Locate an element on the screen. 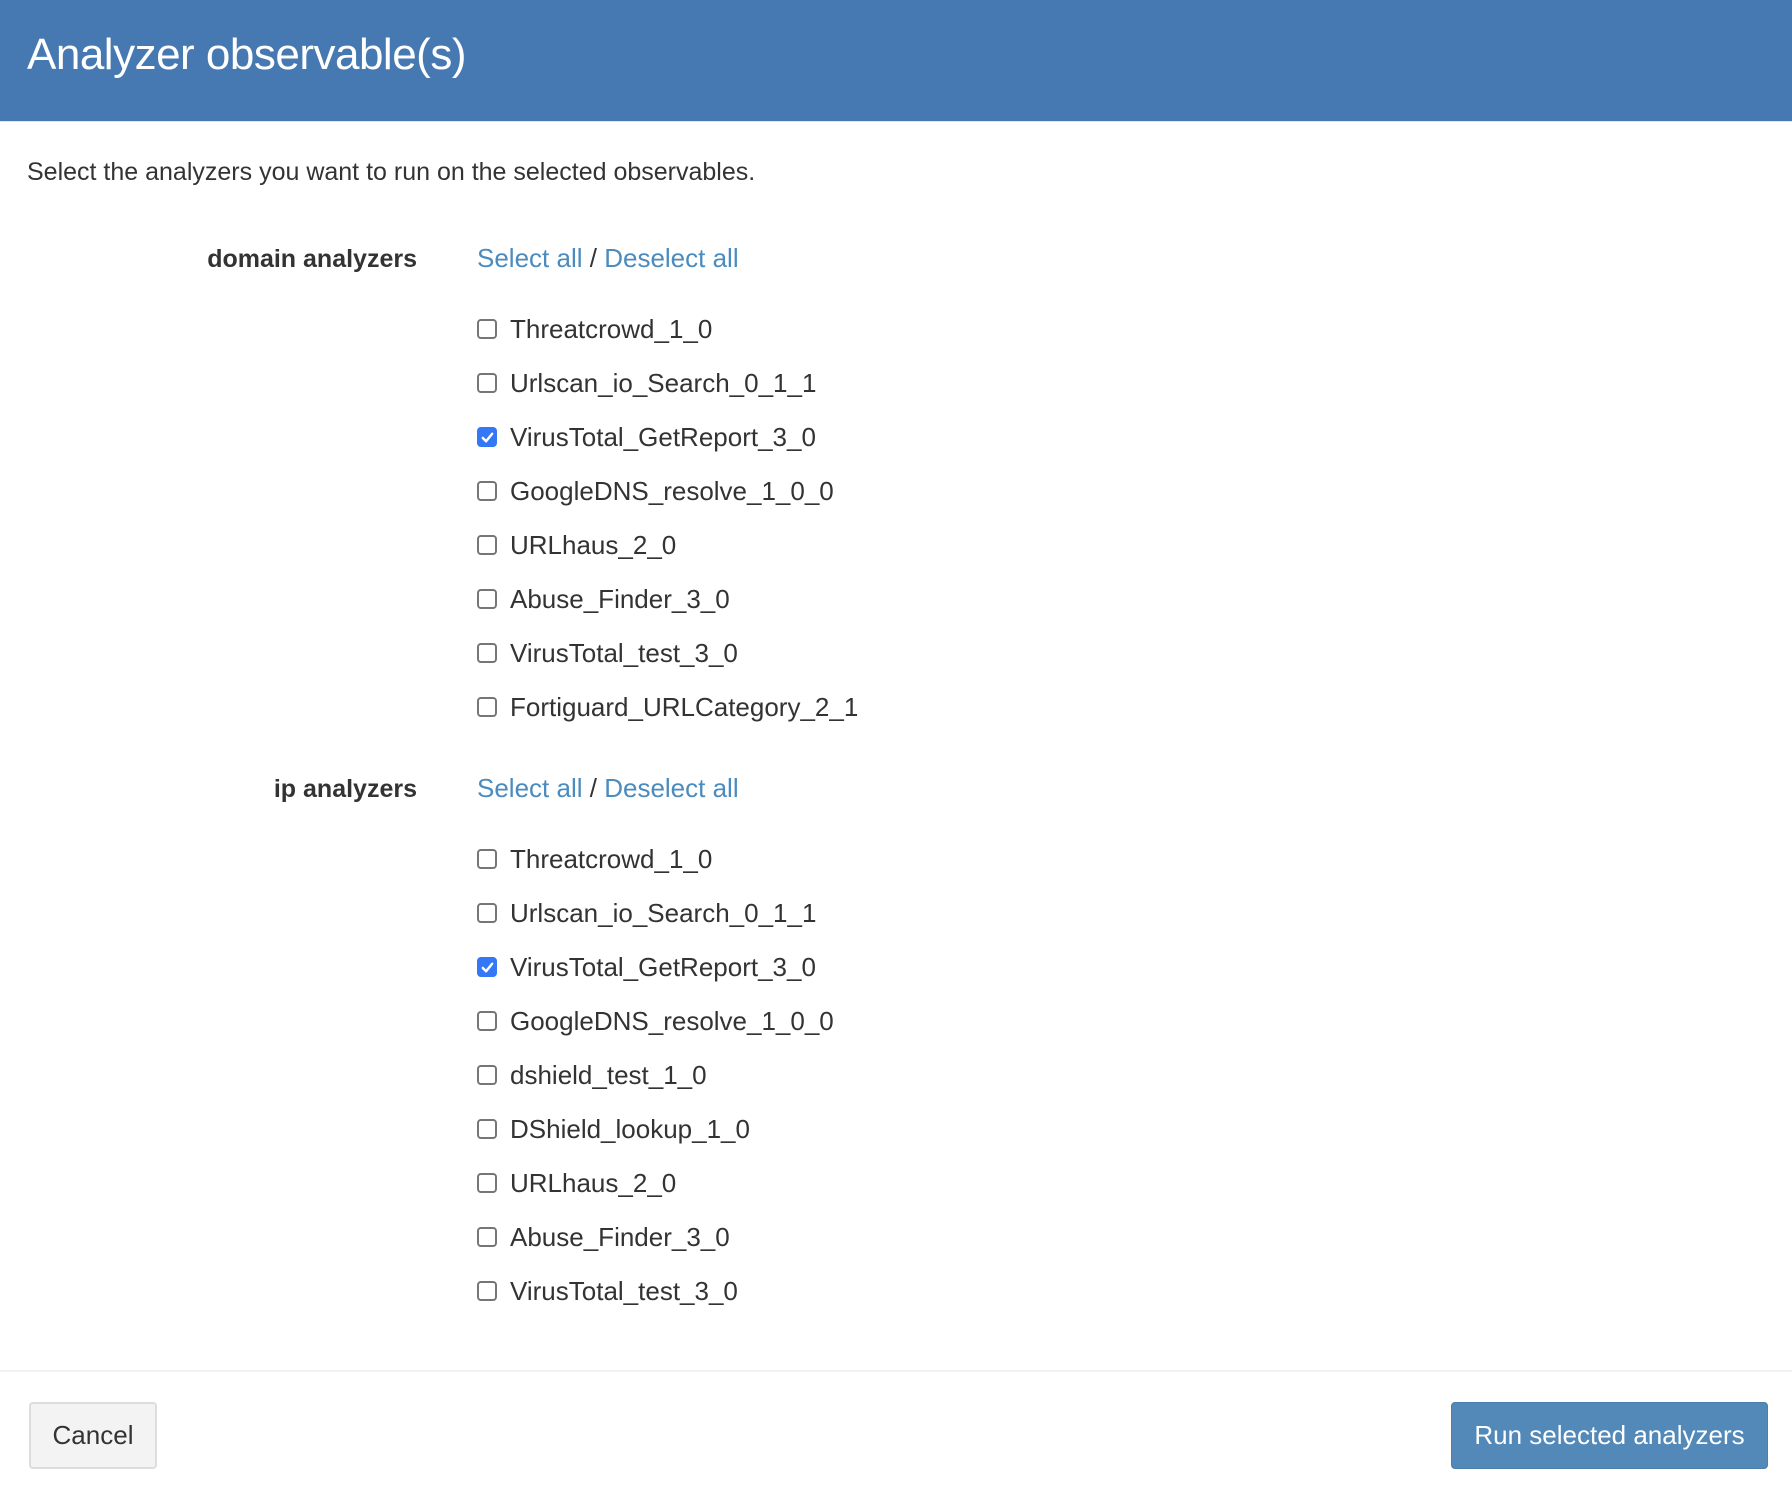 The image size is (1792, 1496). footer-divider is located at coordinates (896, 1371).